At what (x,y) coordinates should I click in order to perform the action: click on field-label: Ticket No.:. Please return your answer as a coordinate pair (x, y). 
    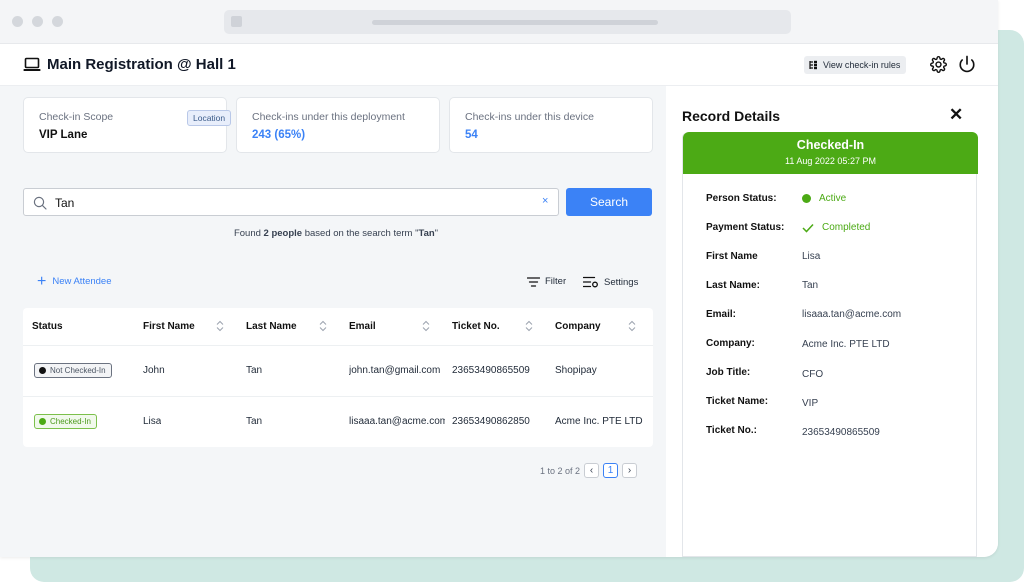
    Looking at the image, I should click on (731, 430).